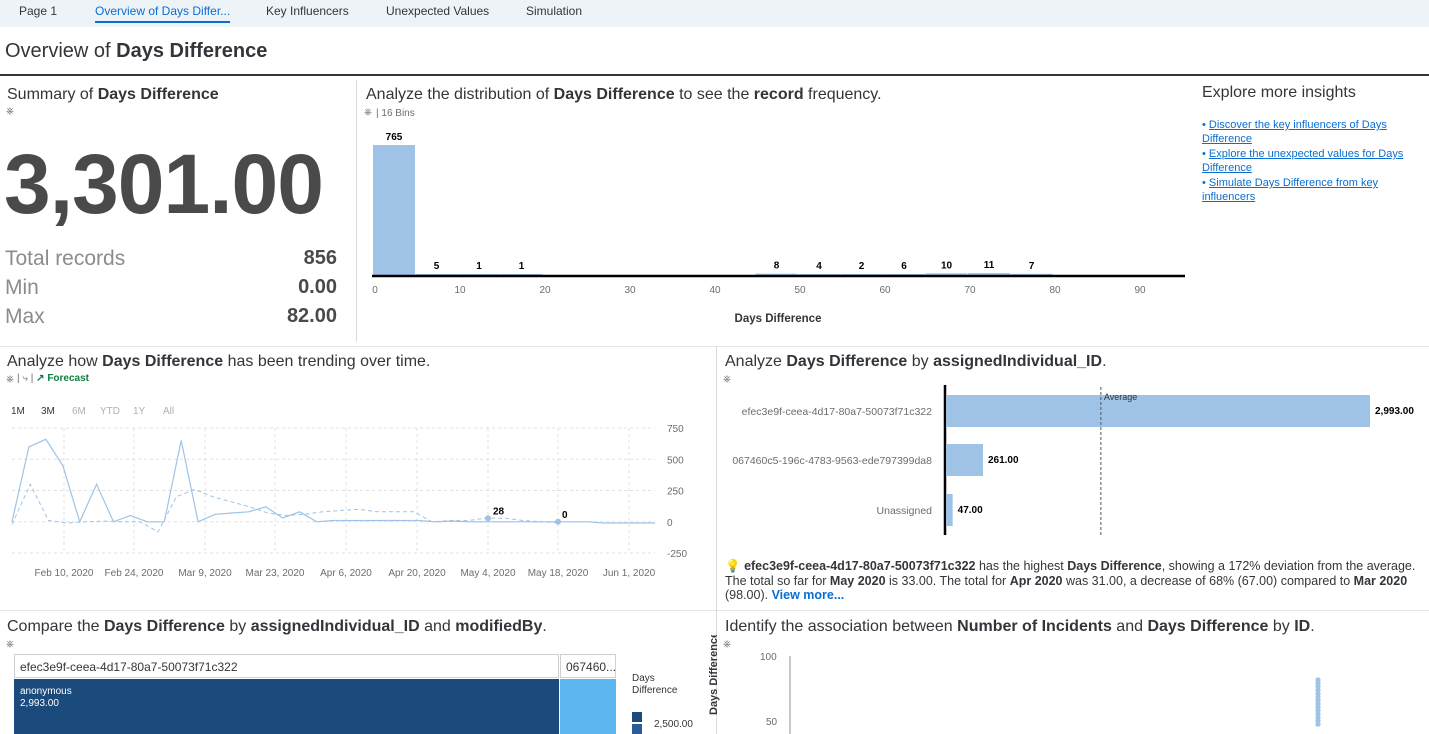 The width and height of the screenshot is (1429, 734). Describe the element at coordinates (714, 610) in the screenshot. I see `divider-row2` at that location.